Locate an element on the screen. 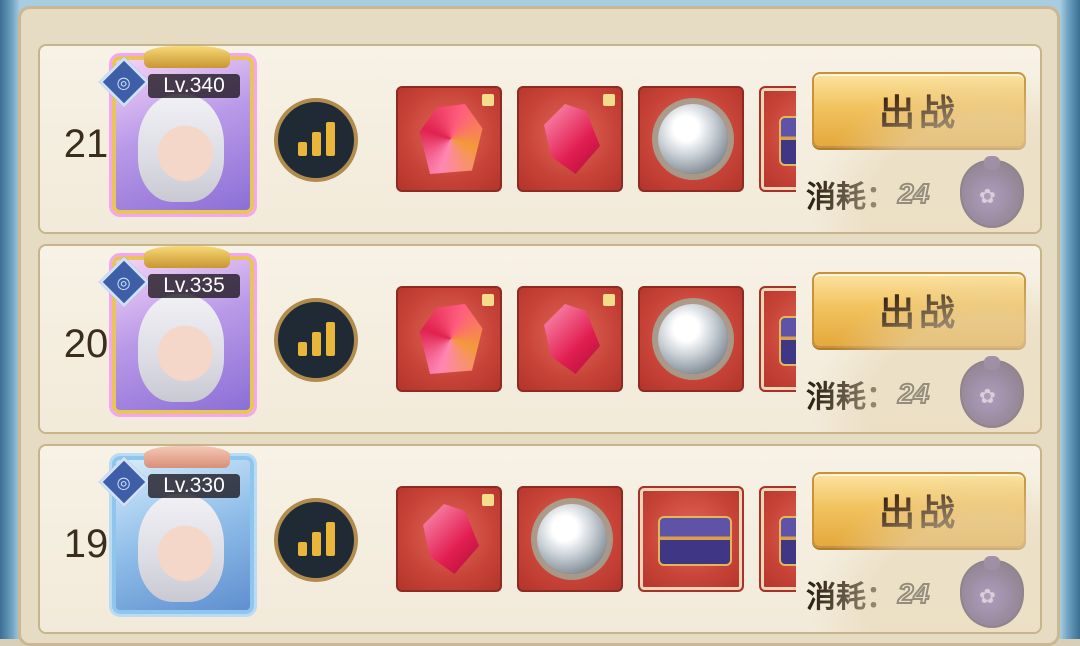 The image size is (1080, 646). level-badge: Lv.340 is located at coordinates (194, 86).